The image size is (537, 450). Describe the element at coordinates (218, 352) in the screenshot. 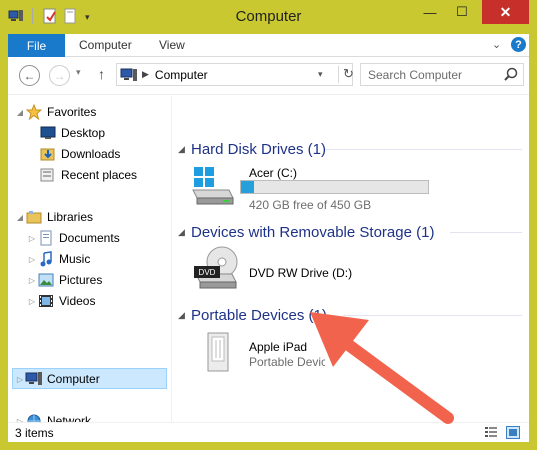

I see `portable-device-icon` at that location.